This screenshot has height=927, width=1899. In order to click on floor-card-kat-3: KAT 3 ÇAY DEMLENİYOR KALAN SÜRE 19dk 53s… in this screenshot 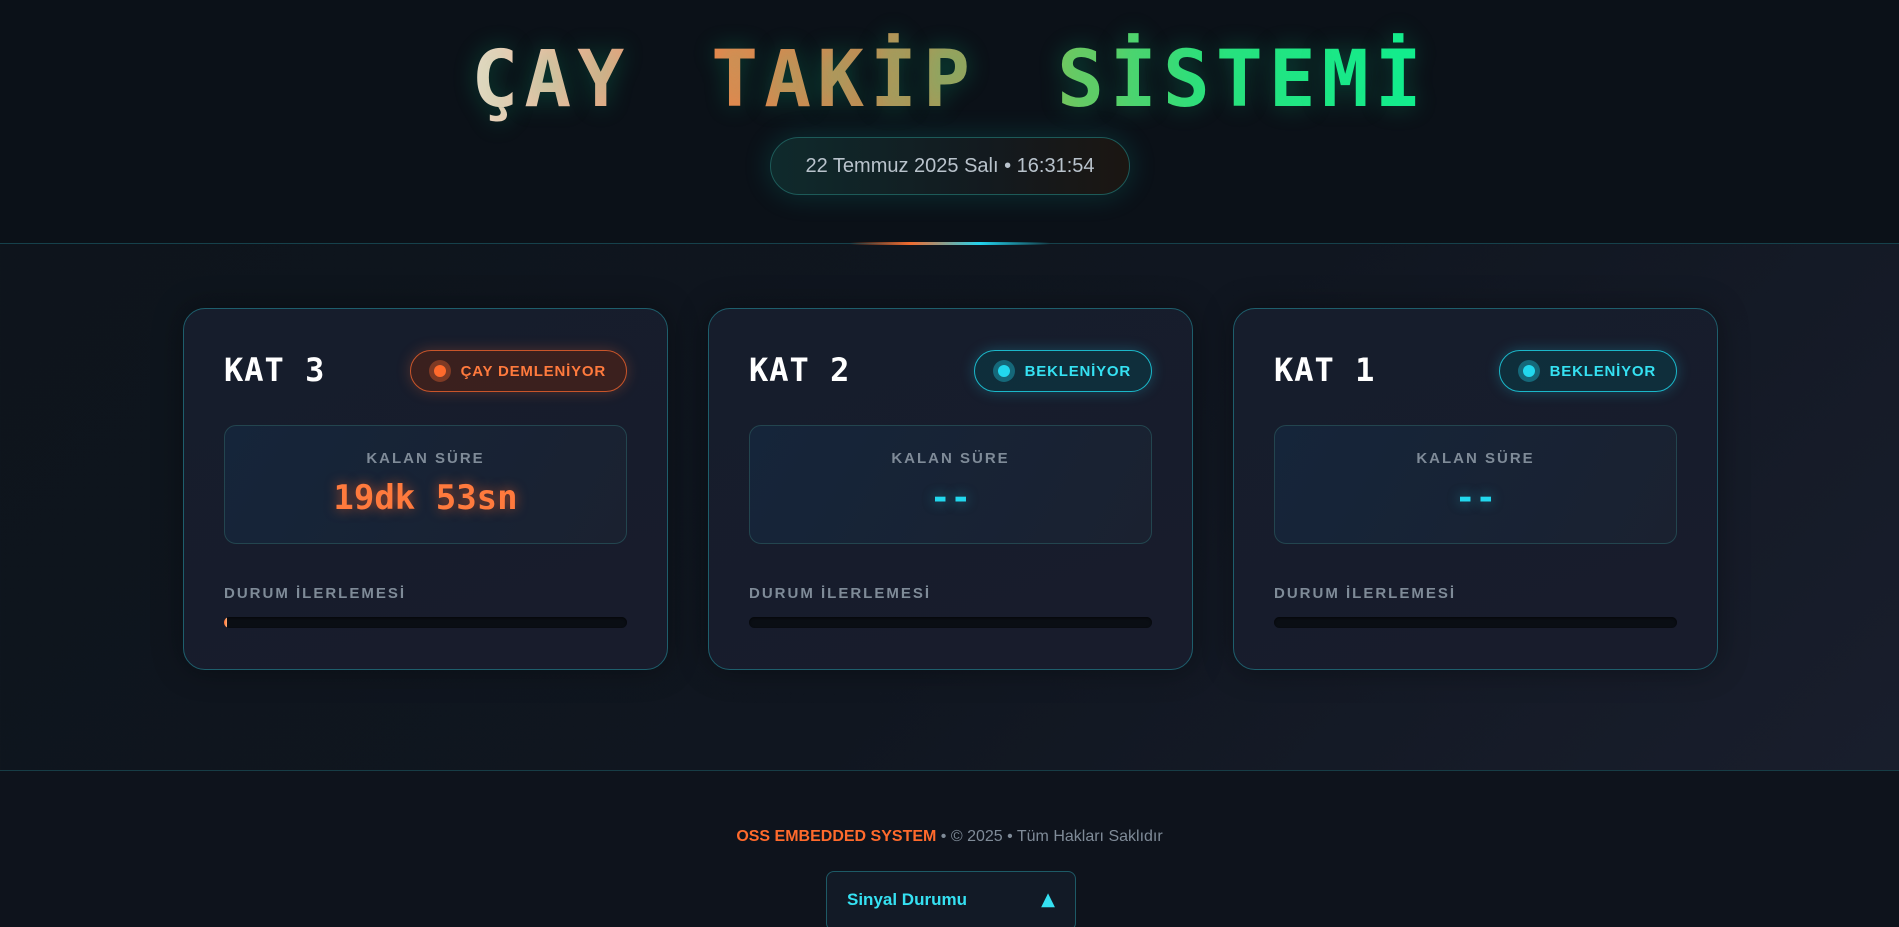, I will do `click(425, 489)`.